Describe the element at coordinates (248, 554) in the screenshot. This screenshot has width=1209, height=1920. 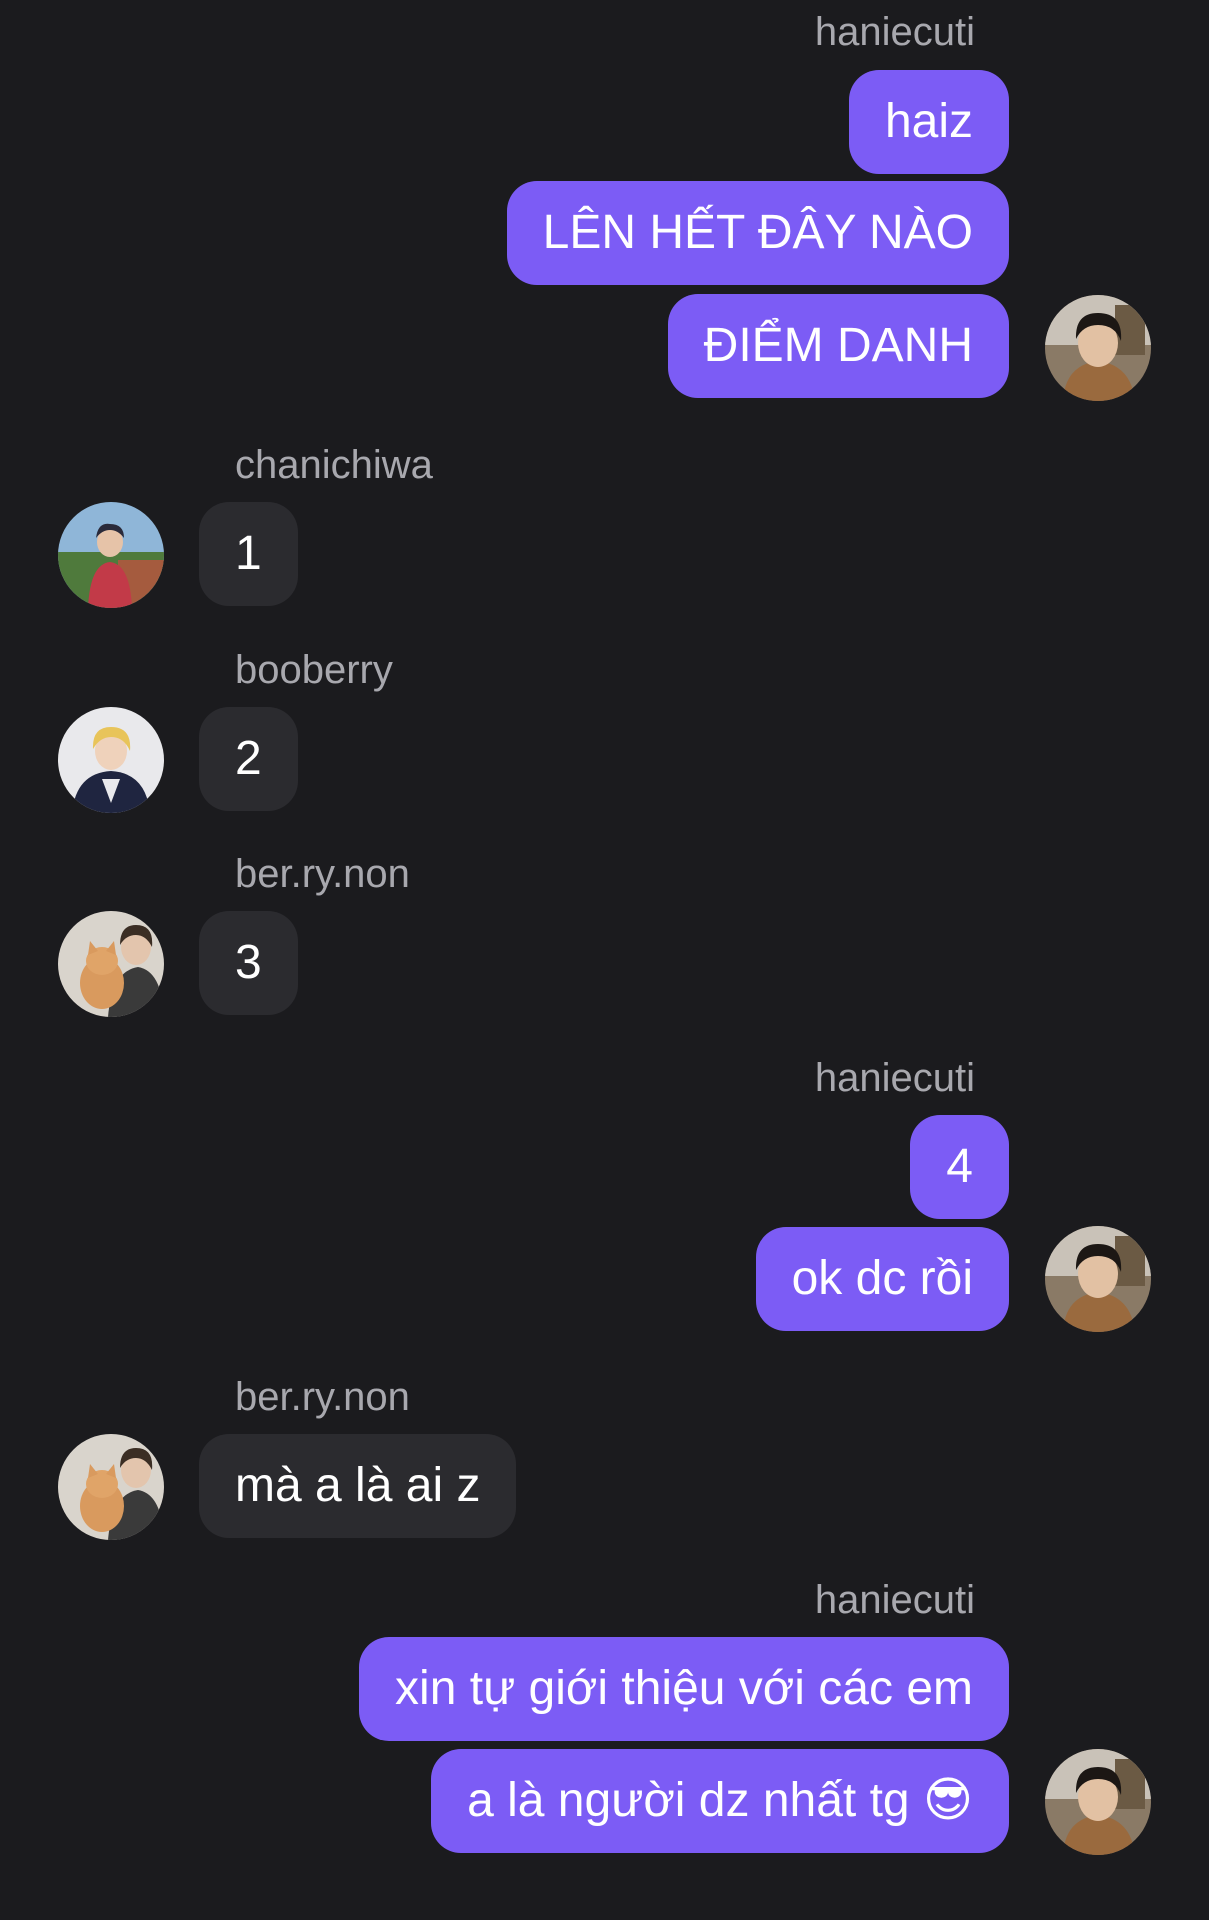
I see `message-bubble: 1` at that location.